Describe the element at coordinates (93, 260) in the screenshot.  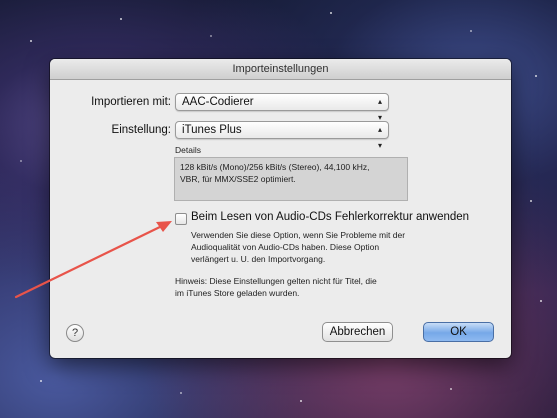
I see `annotation-arrow` at that location.